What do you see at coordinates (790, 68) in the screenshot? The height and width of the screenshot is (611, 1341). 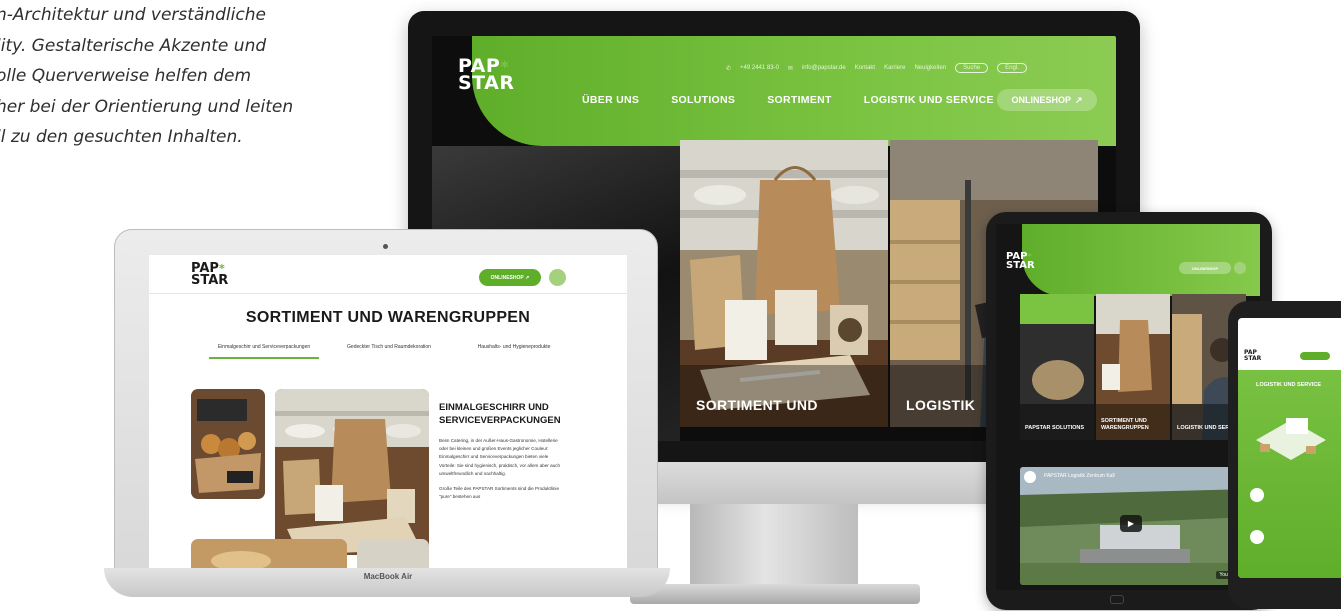 I see `mail-icon: ✉` at bounding box center [790, 68].